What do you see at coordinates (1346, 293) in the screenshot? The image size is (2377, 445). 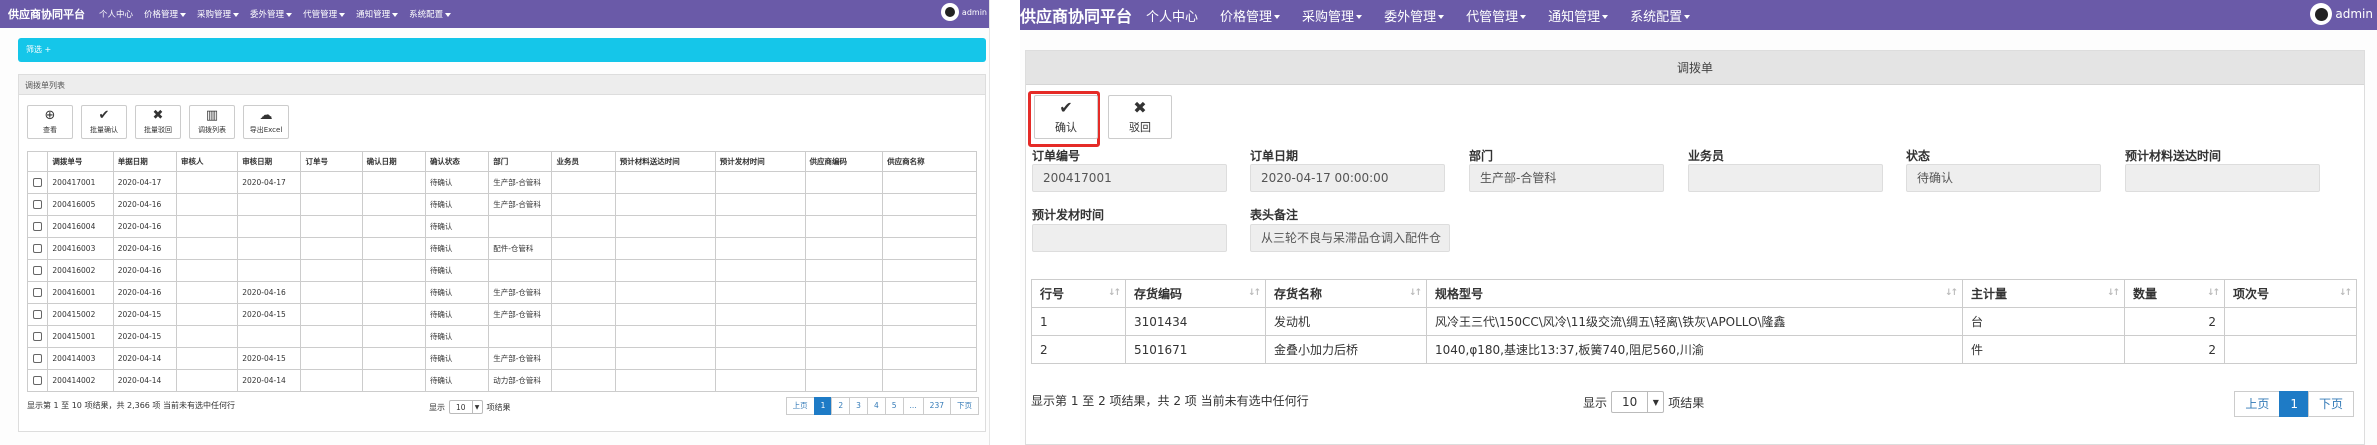 I see `column-header: 存货名称 ↓↑` at bounding box center [1346, 293].